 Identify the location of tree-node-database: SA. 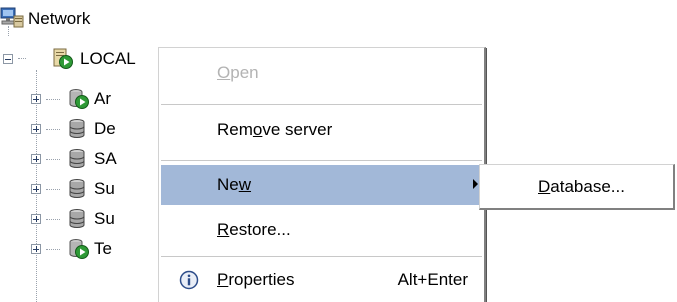
(58, 159).